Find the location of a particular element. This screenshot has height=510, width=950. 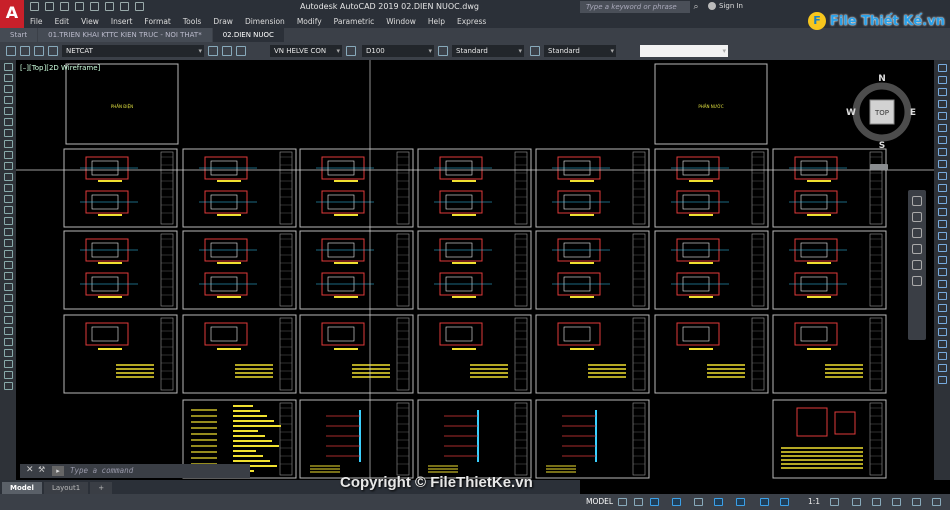

pan-icon is located at coordinates (917, 217).